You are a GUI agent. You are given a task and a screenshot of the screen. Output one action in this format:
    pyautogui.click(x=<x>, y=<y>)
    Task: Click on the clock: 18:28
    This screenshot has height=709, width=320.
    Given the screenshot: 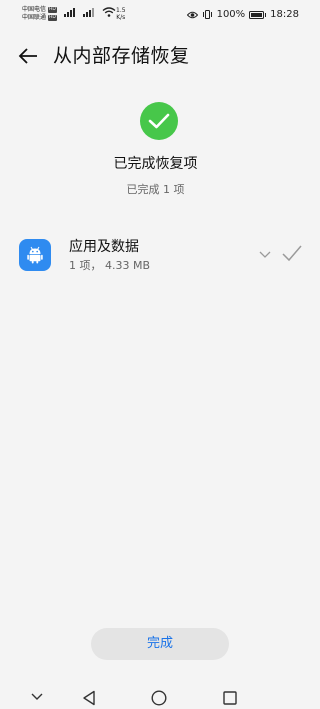 What is the action you would take?
    pyautogui.click(x=284, y=14)
    